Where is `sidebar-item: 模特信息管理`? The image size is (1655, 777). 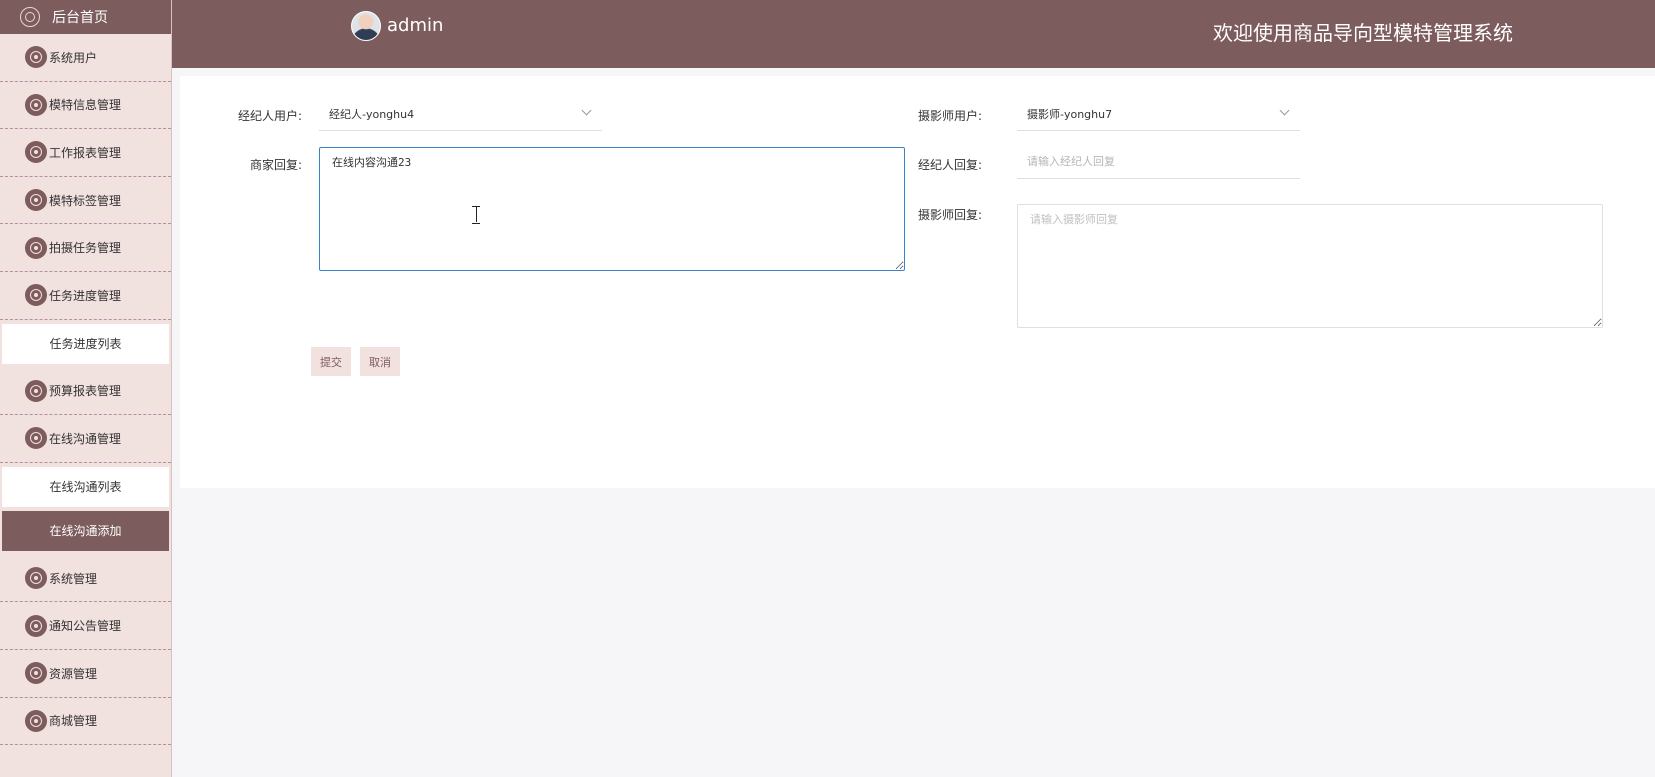
sidebar-item: 模特信息管理 is located at coordinates (85, 106).